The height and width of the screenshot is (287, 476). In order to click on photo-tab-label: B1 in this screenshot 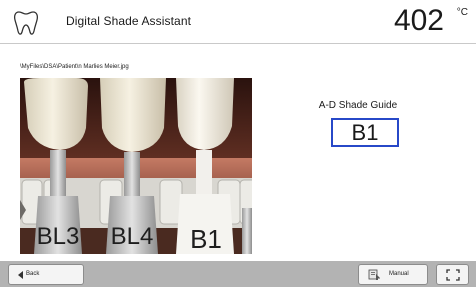, I will do `click(206, 239)`.